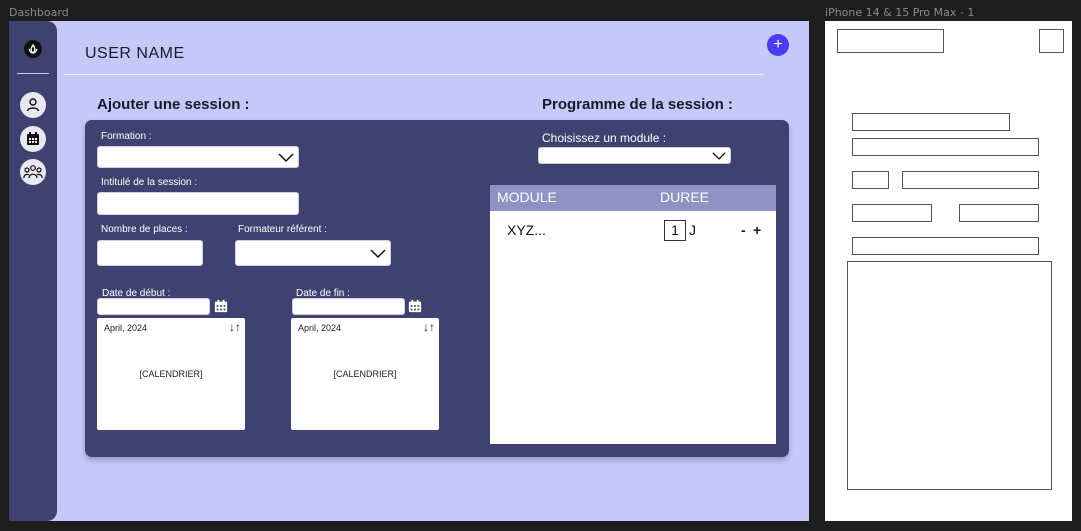 Image resolution: width=1081 pixels, height=531 pixels. I want to click on formateur-select, so click(313, 253).